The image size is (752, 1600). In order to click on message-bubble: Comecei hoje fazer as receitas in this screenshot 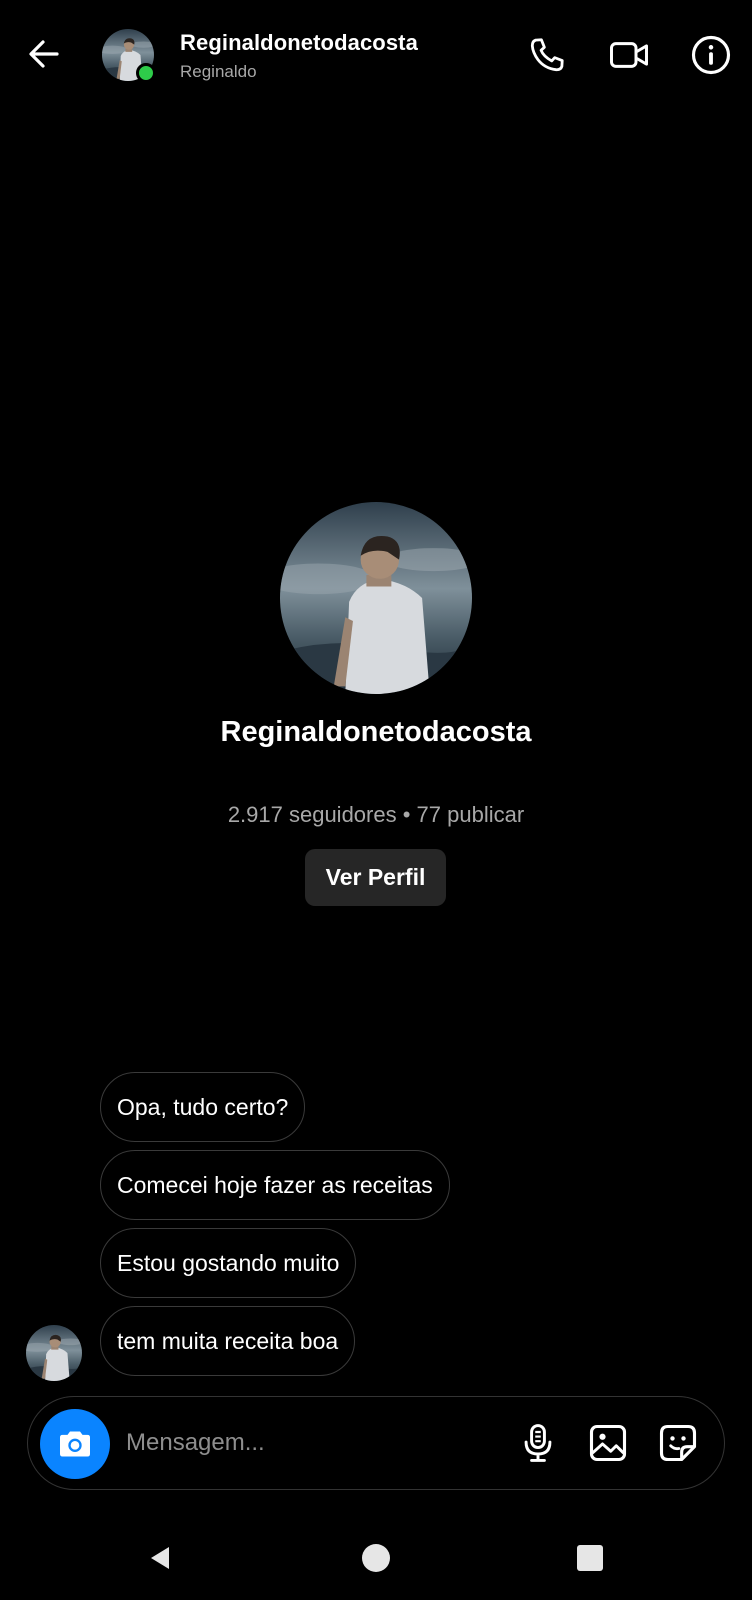, I will do `click(275, 1185)`.